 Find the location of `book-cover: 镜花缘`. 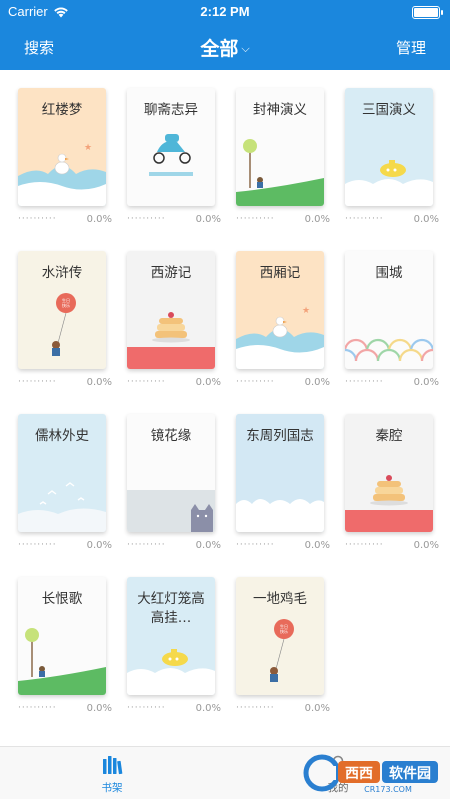

book-cover: 镜花缘 is located at coordinates (171, 473).